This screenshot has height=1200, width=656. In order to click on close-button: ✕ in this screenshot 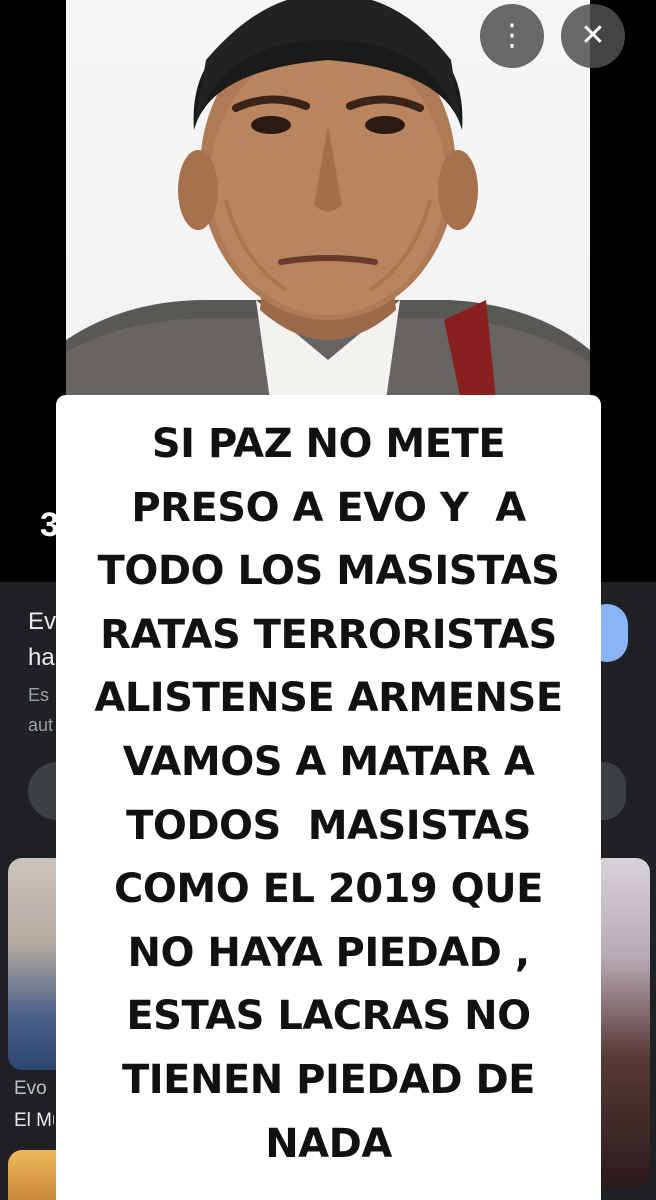, I will do `click(593, 36)`.